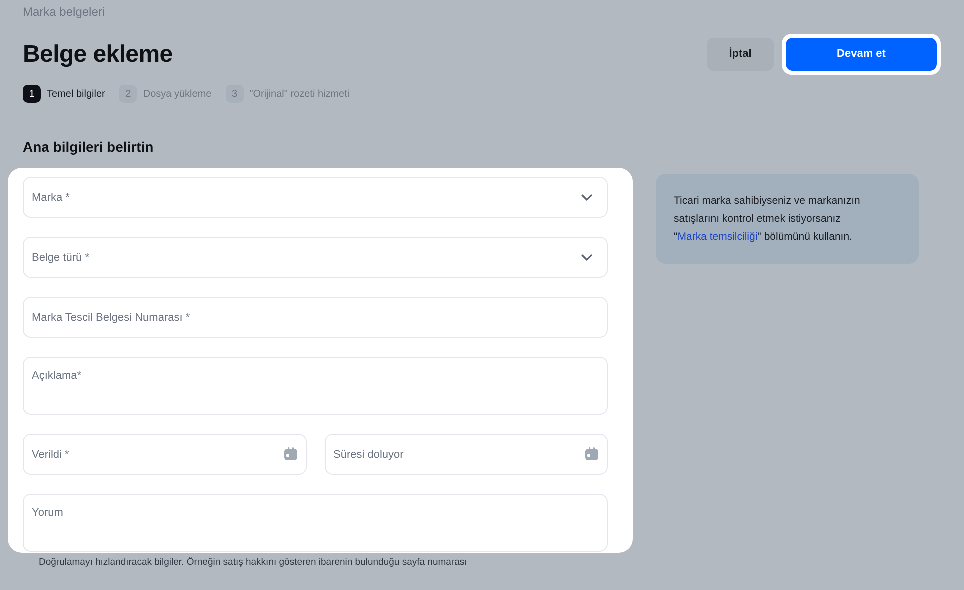 The image size is (964, 590). I want to click on section-heading: Ana bilgileri belirtin, so click(89, 147).